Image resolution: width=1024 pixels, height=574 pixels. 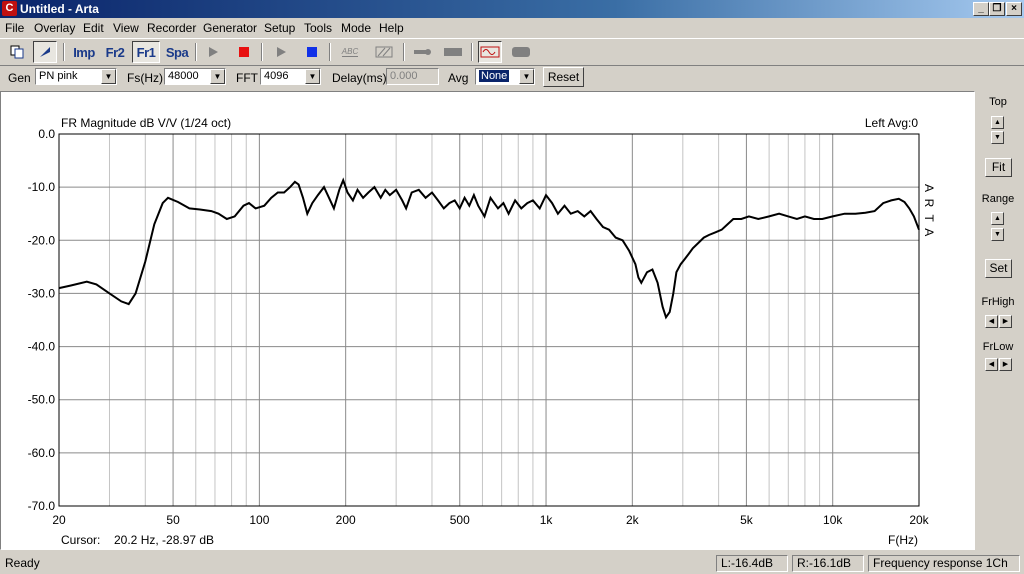 I want to click on new-file-button, so click(x=17, y=52).